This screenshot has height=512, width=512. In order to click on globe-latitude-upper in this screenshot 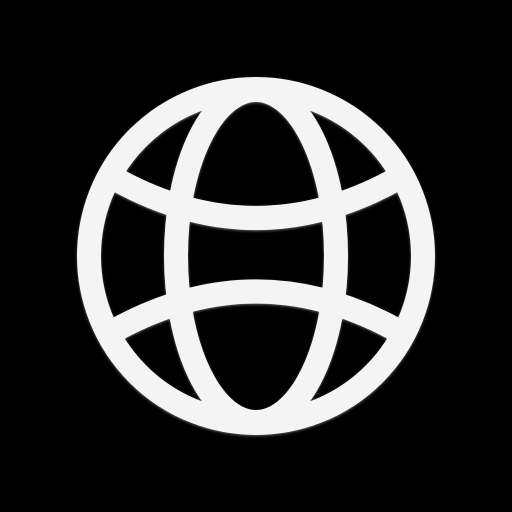, I will do `click(256, 197)`.